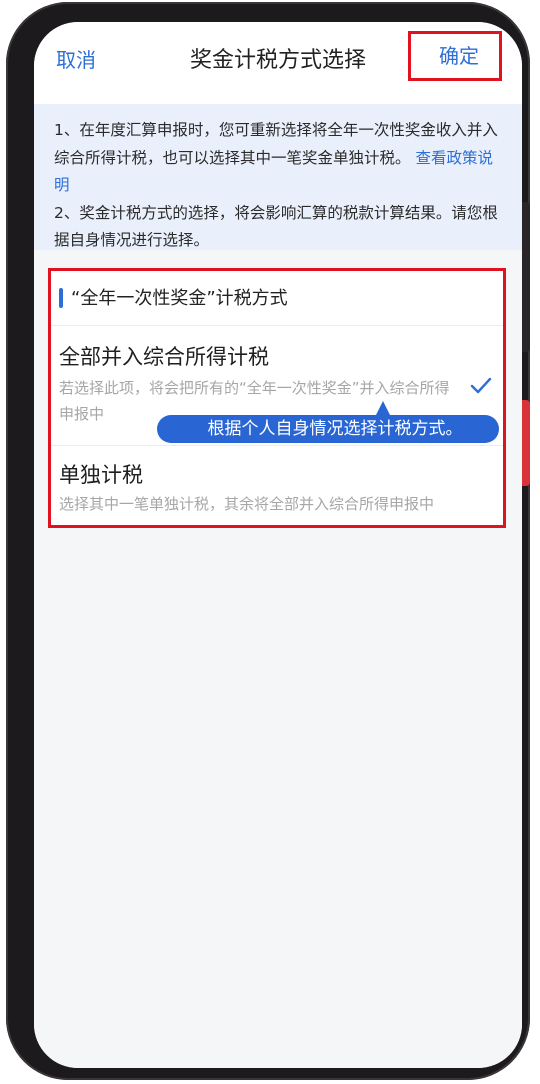 This screenshot has width=540, height=1084. I want to click on option-title: 全部并入综合所得计税, so click(164, 357).